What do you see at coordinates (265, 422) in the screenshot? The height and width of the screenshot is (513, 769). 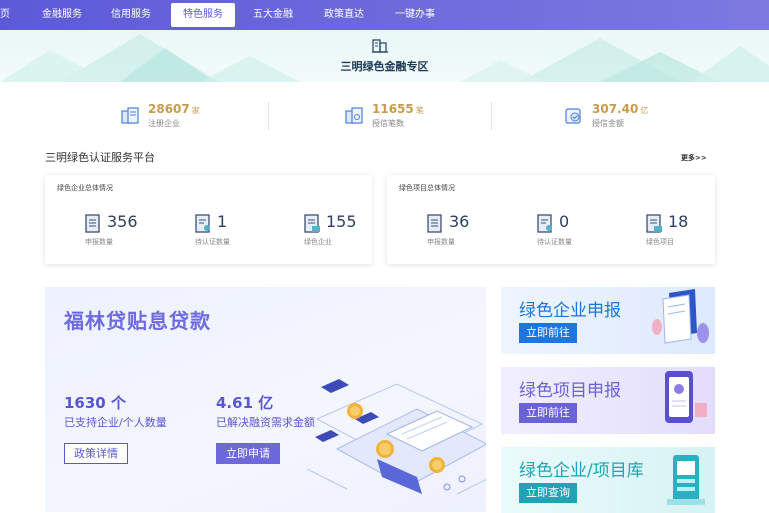 I see `financing-amount-label: 已解决融资需求金额` at bounding box center [265, 422].